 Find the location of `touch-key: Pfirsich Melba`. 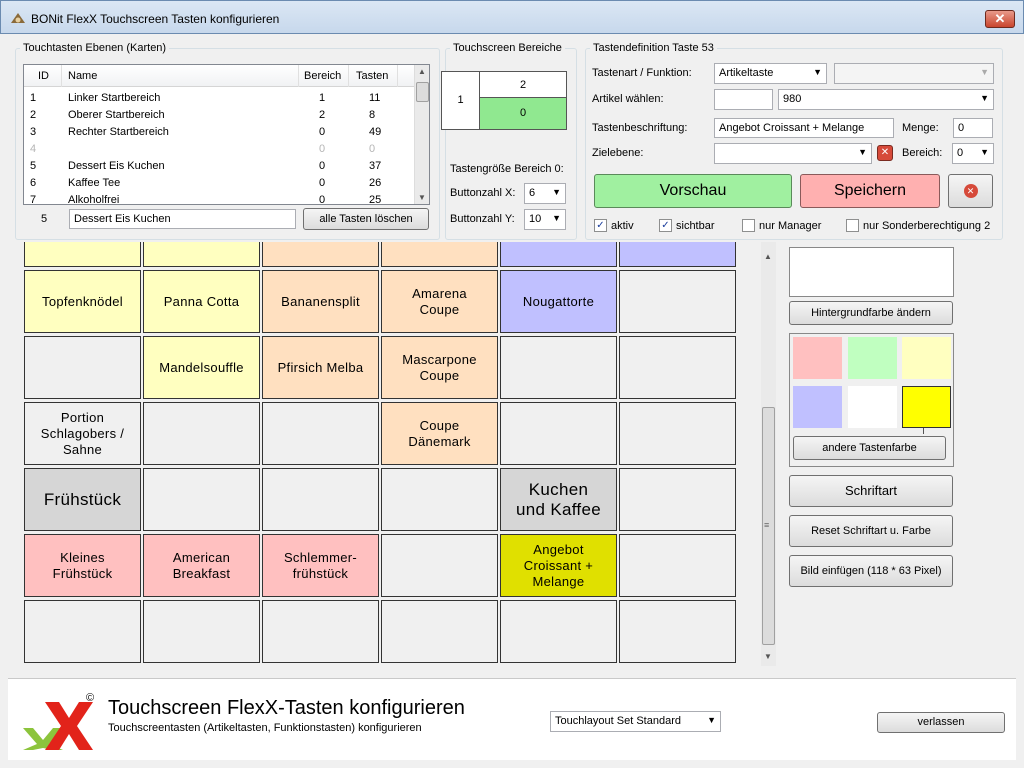

touch-key: Pfirsich Melba is located at coordinates (320, 367).